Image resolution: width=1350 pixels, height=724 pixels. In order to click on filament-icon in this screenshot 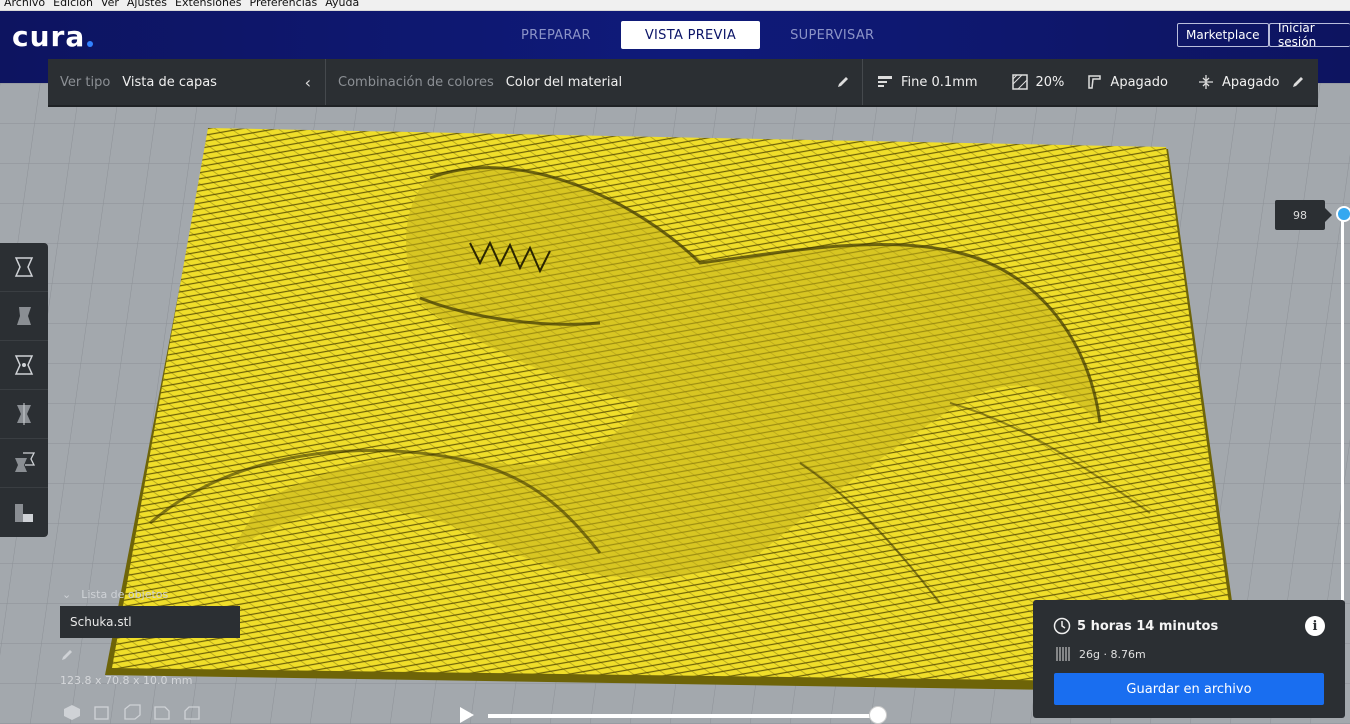, I will do `click(1063, 654)`.